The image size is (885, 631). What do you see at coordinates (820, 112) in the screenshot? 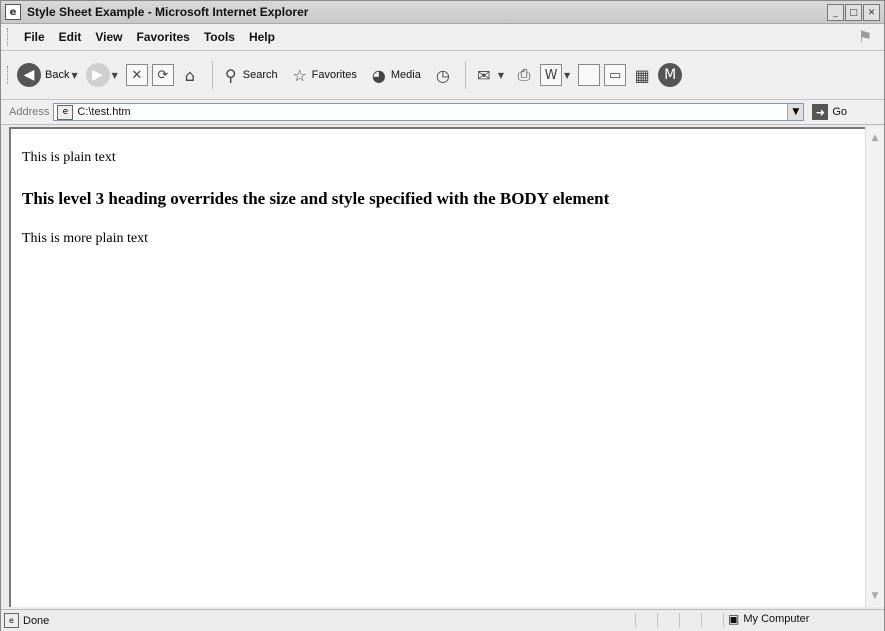
I see `go-arrow-icon: ➜` at bounding box center [820, 112].